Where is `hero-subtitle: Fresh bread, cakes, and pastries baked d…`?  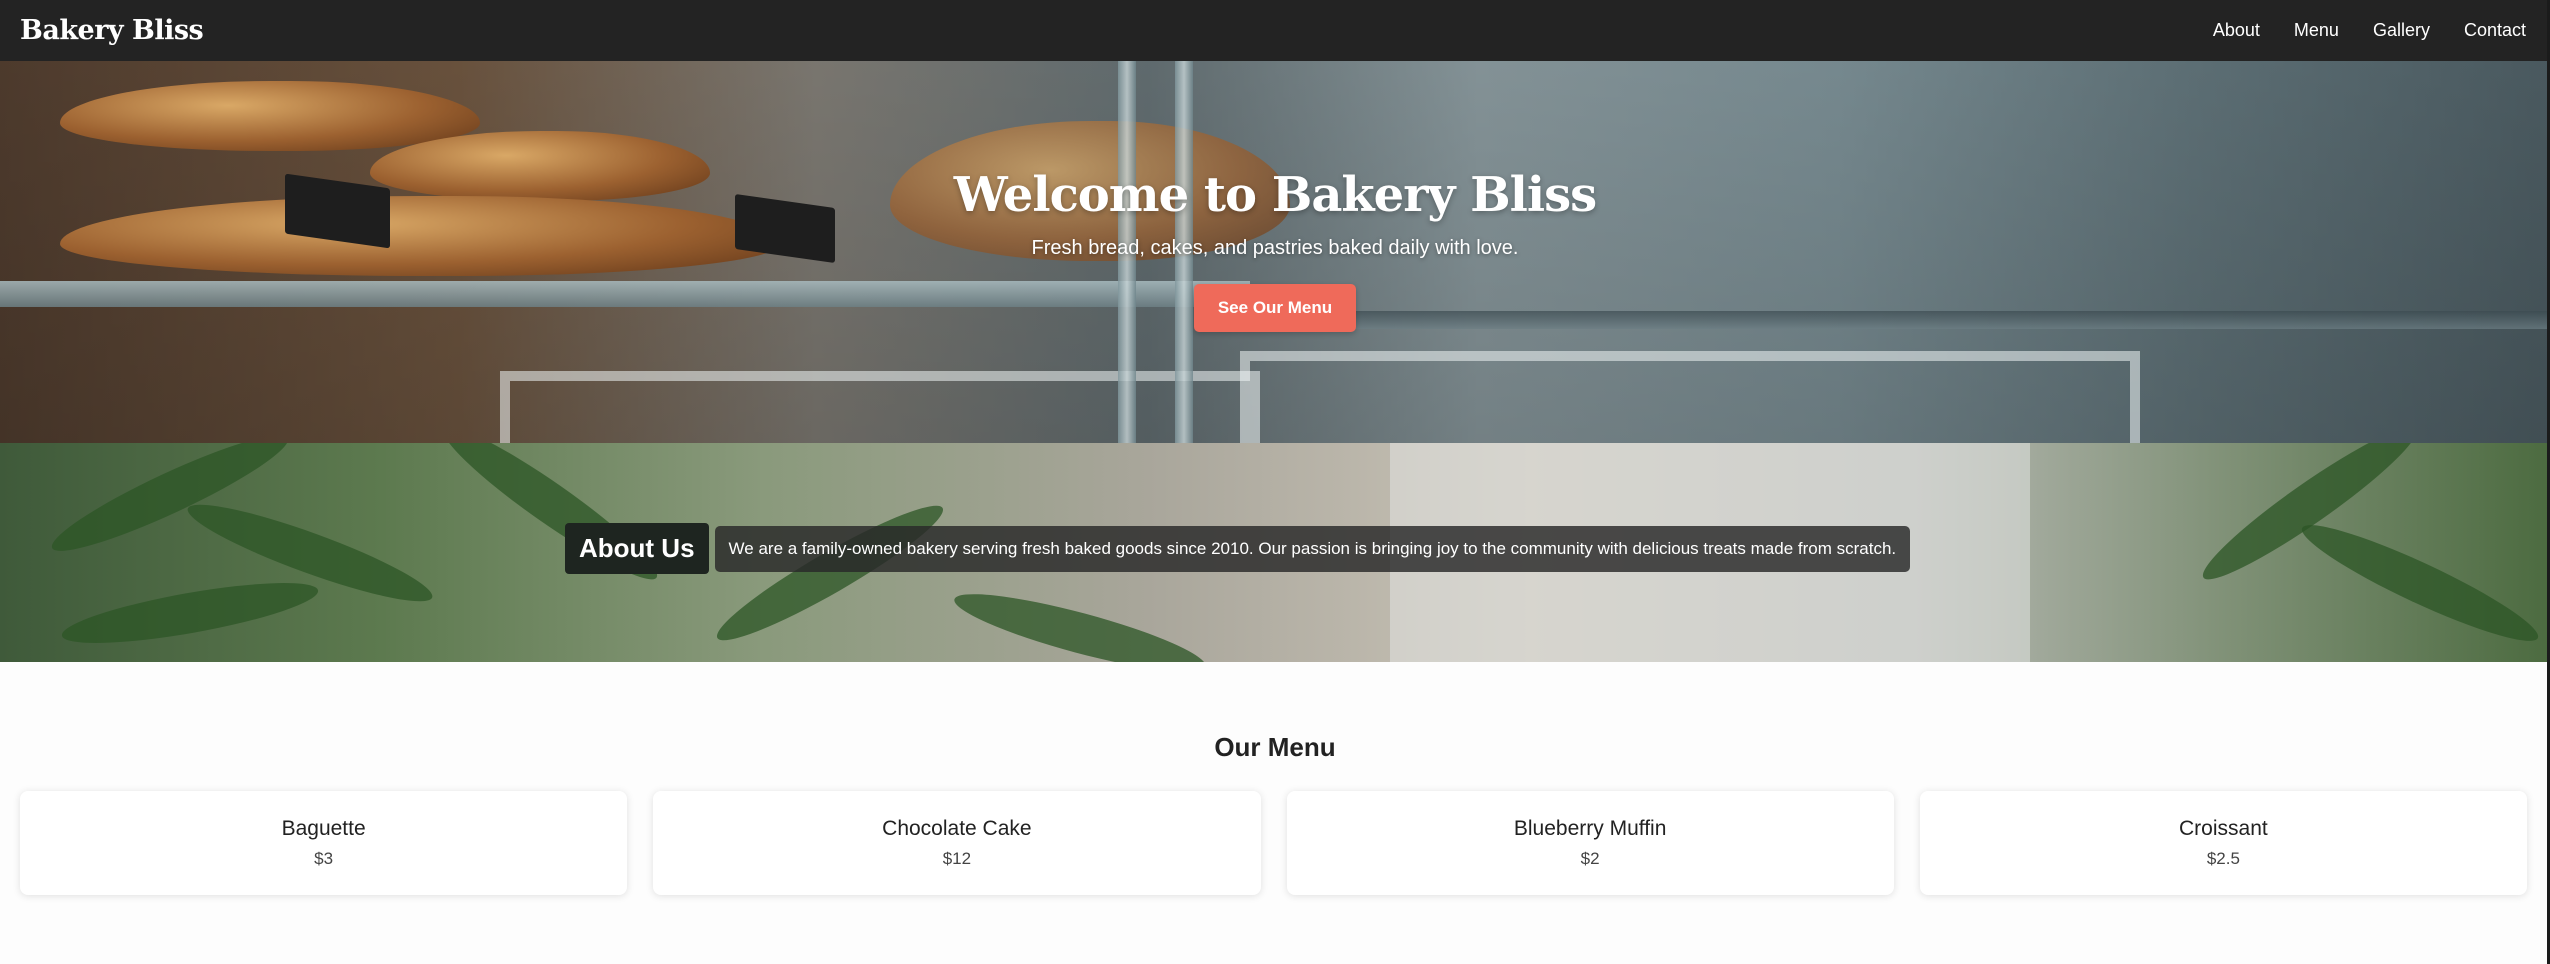 hero-subtitle: Fresh bread, cakes, and pastries baked d… is located at coordinates (1275, 248).